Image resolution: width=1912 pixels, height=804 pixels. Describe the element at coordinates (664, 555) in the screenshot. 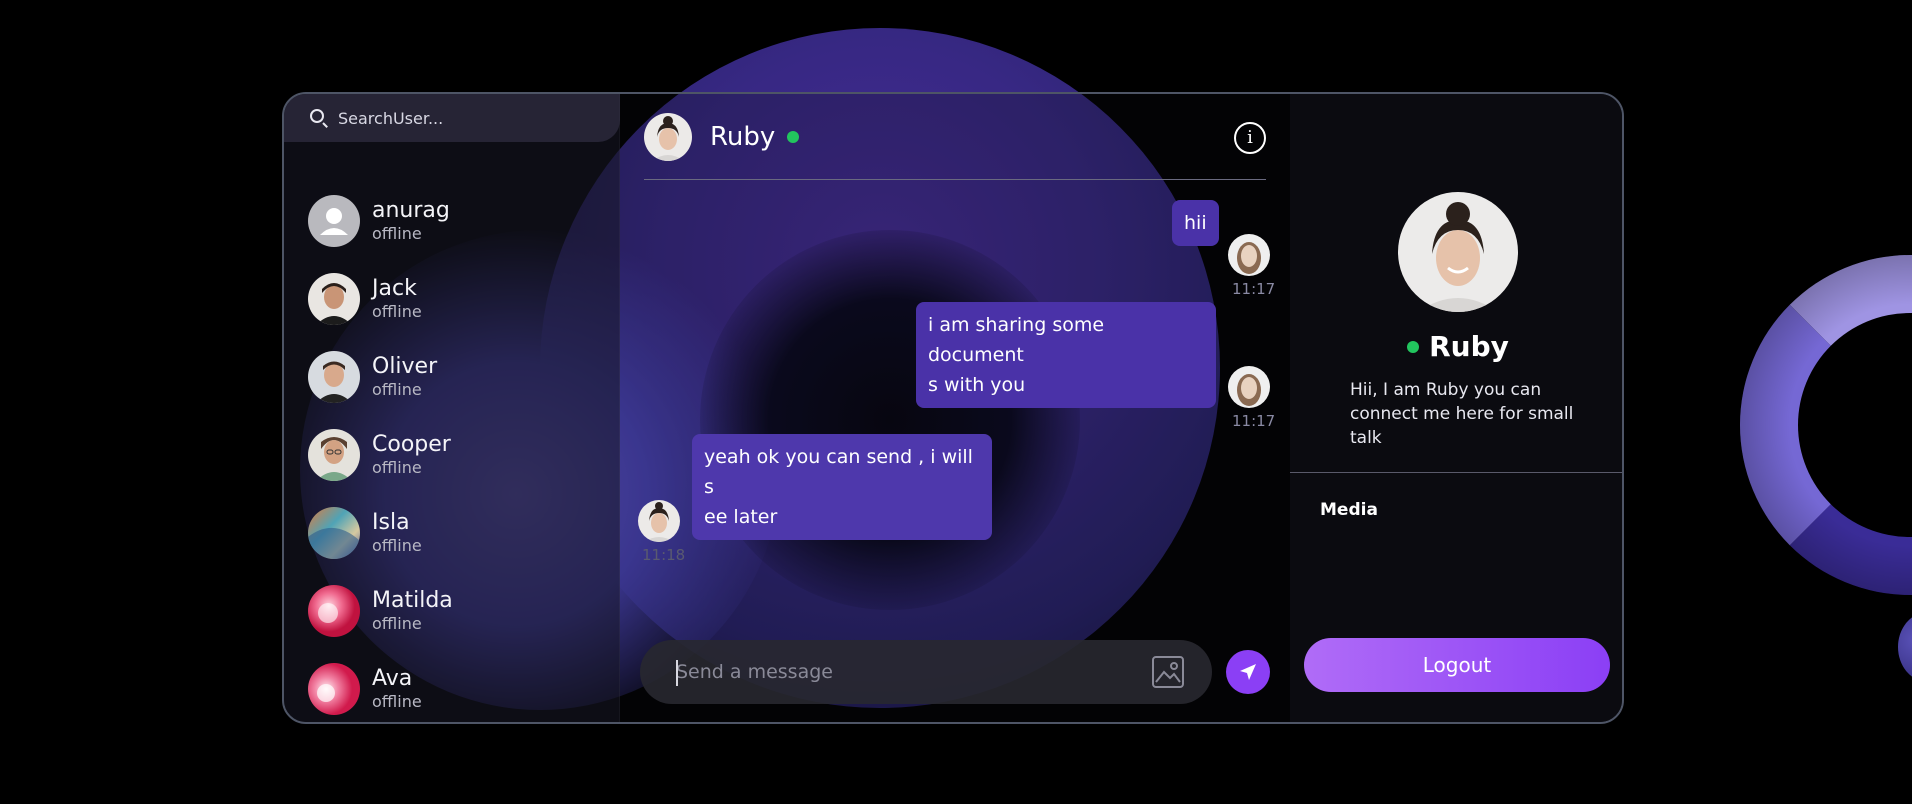

I see `message-time: 11:18` at that location.